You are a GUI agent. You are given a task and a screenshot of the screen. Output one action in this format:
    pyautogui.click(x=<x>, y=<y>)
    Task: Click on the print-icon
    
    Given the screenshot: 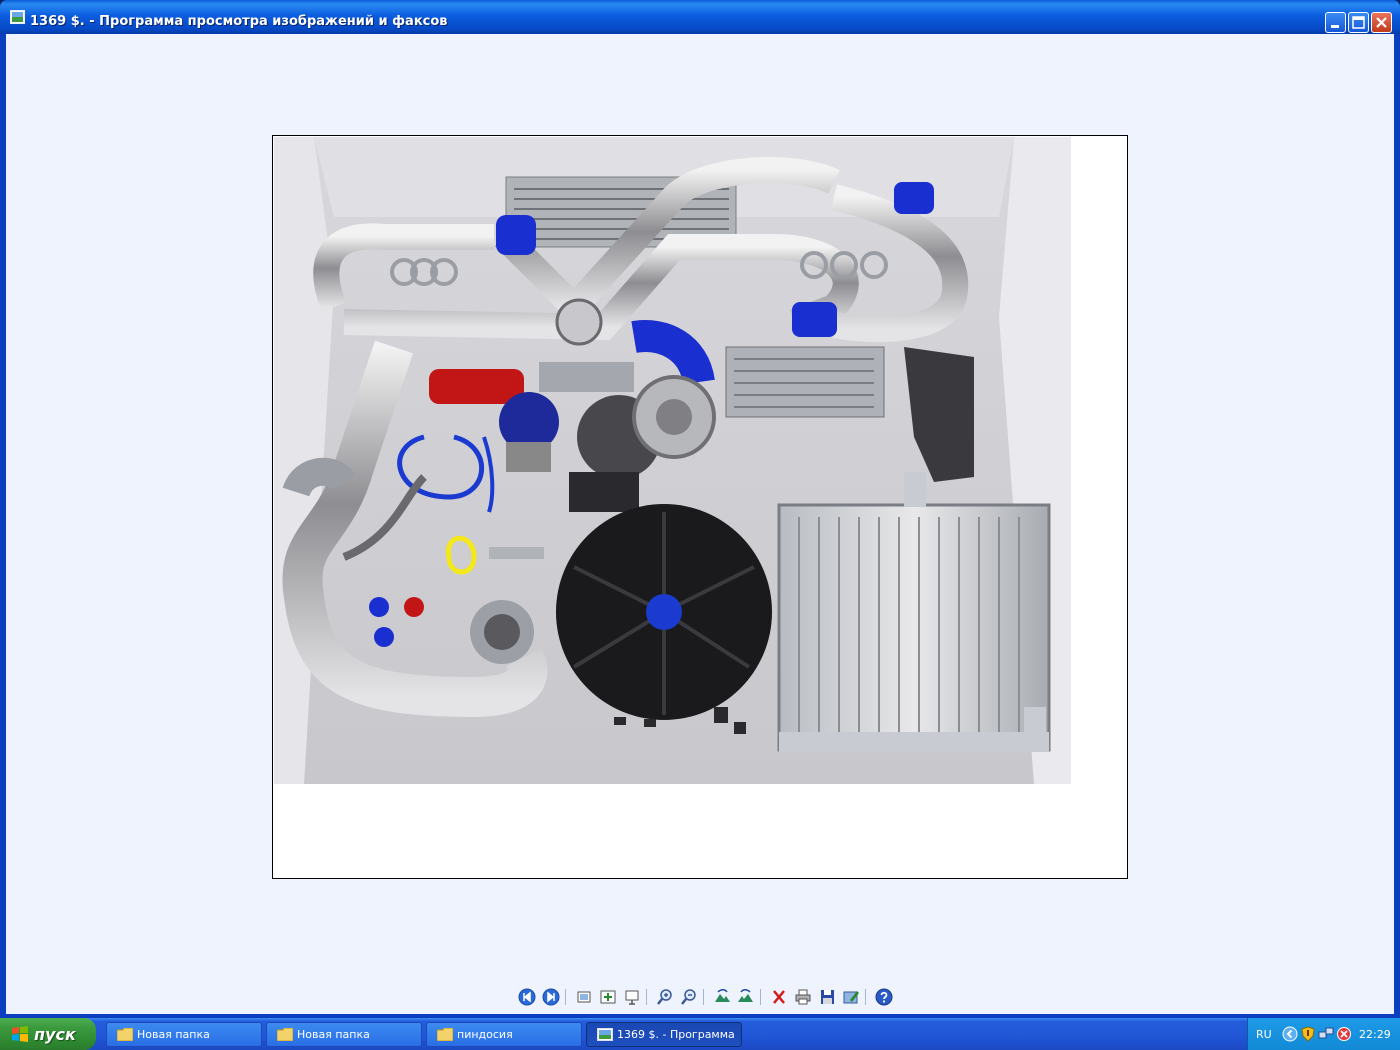 What is the action you would take?
    pyautogui.click(x=803, y=997)
    